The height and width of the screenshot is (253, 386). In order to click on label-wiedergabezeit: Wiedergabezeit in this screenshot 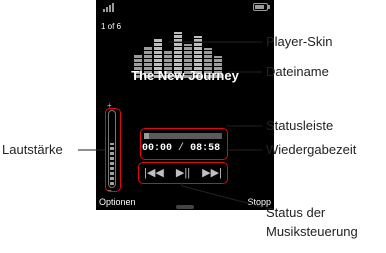, I will do `click(311, 149)`.